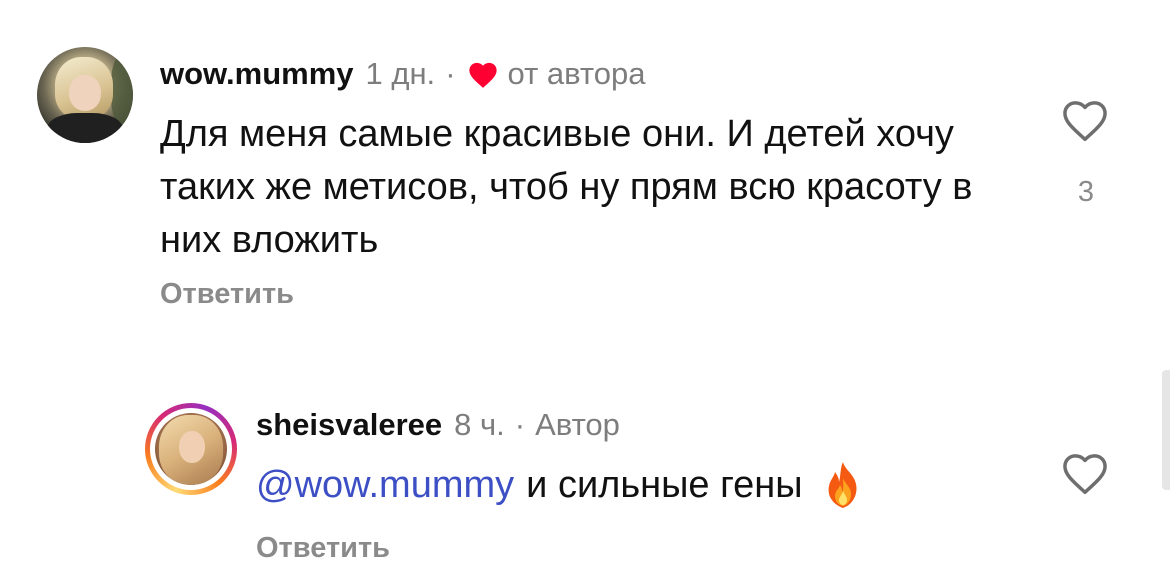  What do you see at coordinates (576, 73) in the screenshot?
I see `liked-by-author-label: от автора` at bounding box center [576, 73].